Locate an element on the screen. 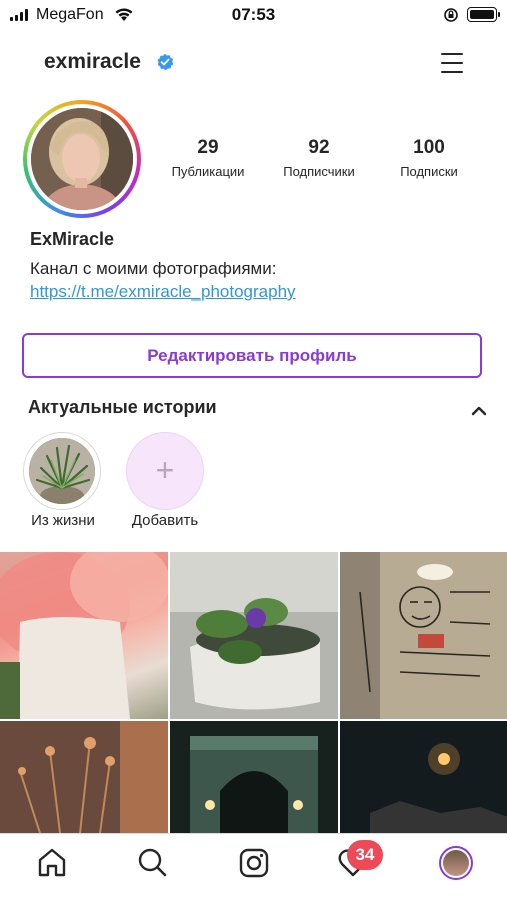  posts-count: 29 Публикации is located at coordinates (208, 158).